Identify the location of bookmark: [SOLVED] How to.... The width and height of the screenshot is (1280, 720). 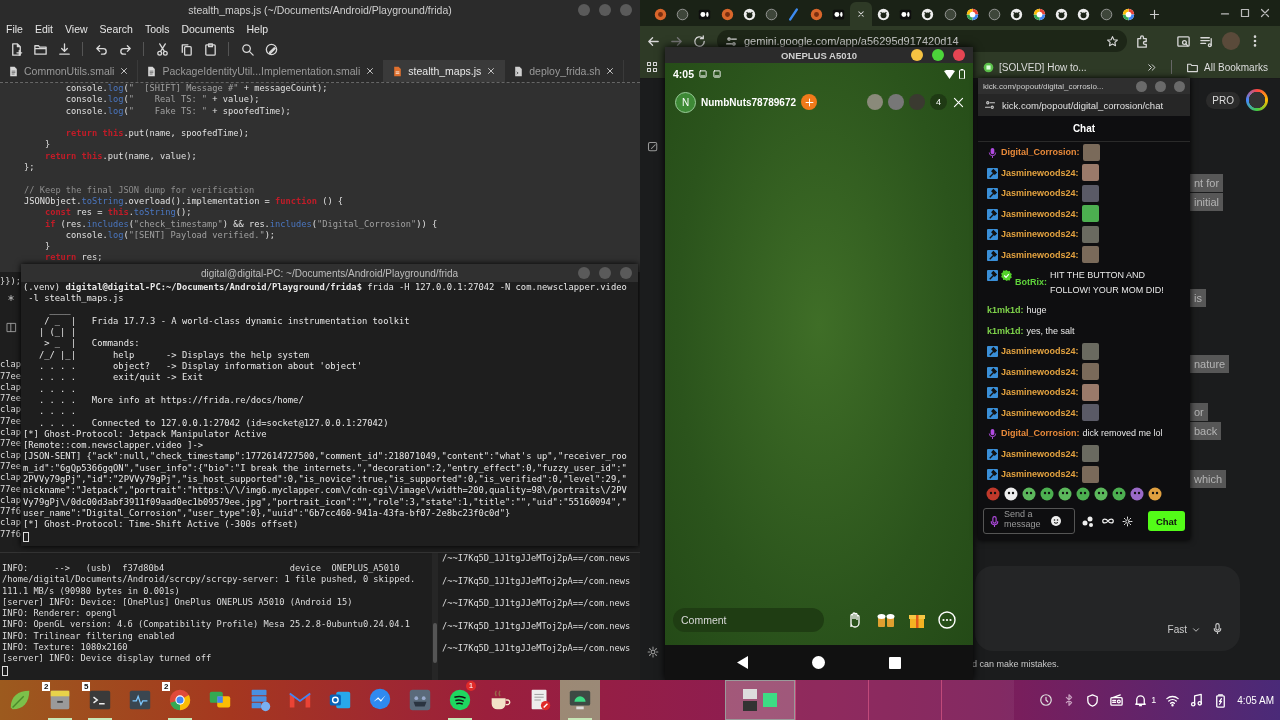
(1035, 67).